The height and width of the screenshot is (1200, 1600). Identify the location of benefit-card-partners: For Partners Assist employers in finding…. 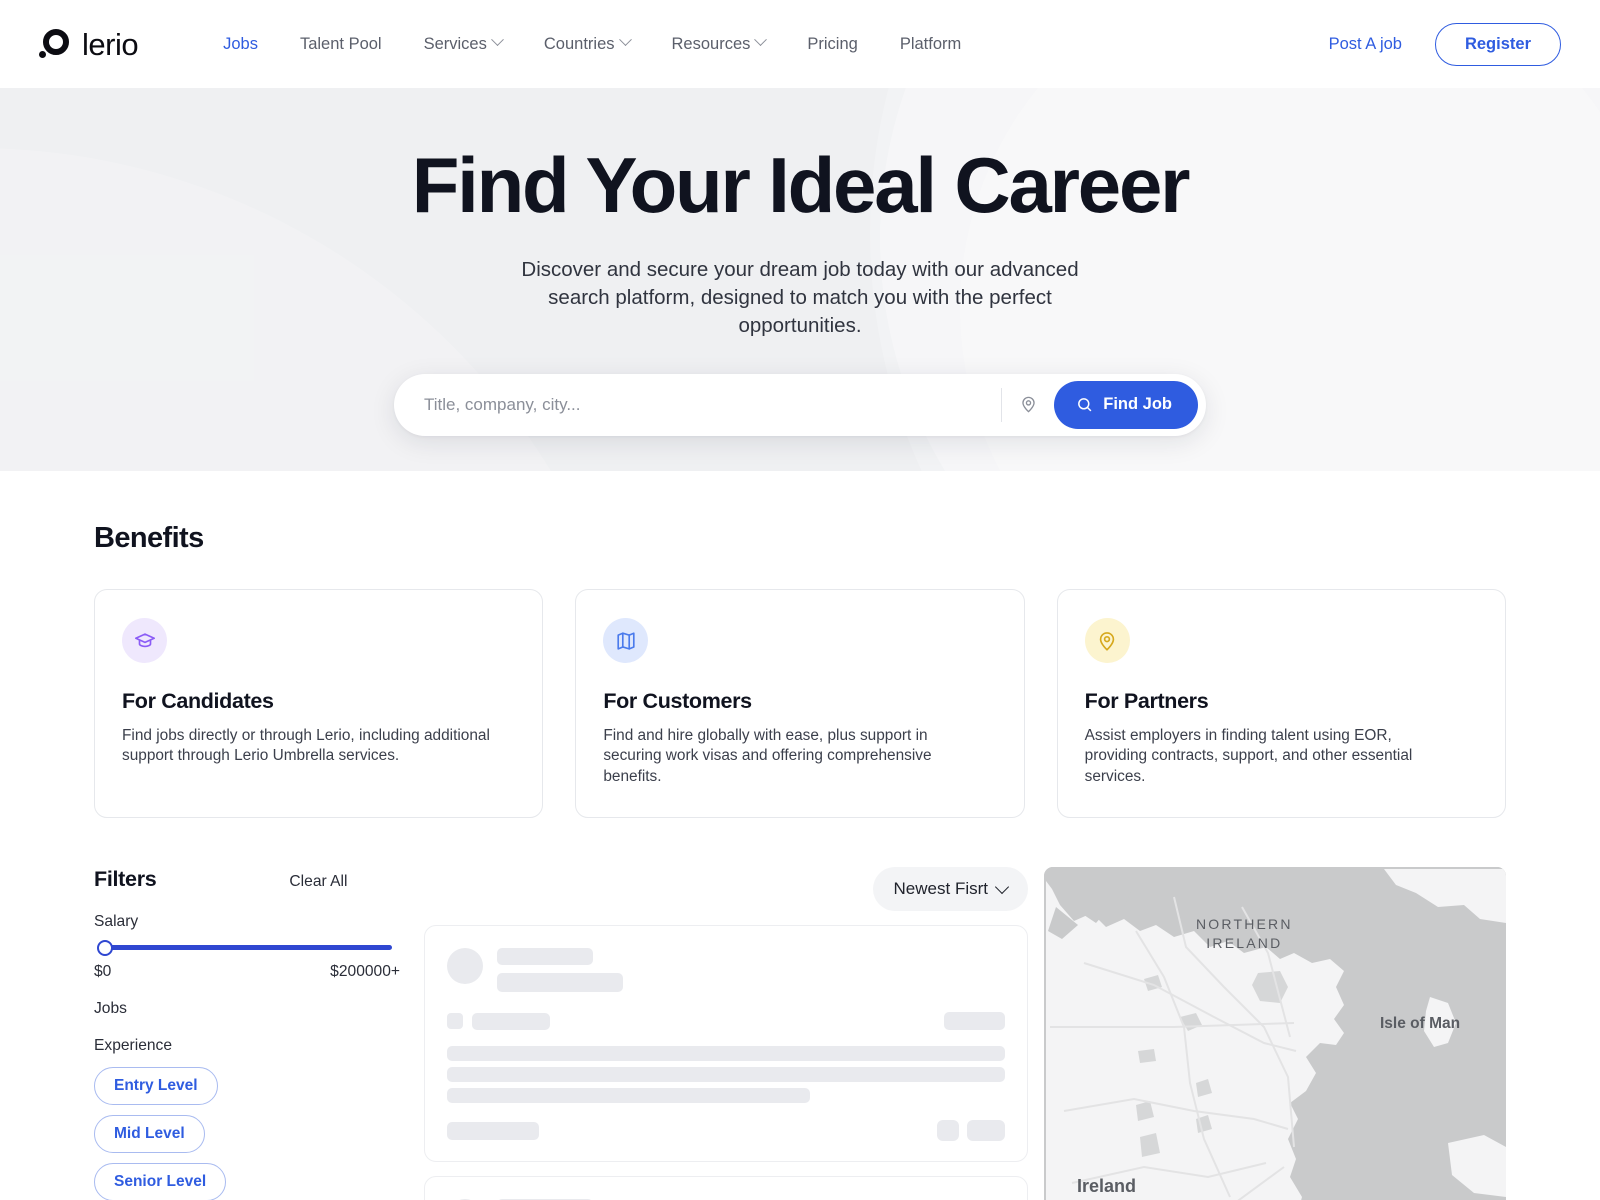
(1281, 704).